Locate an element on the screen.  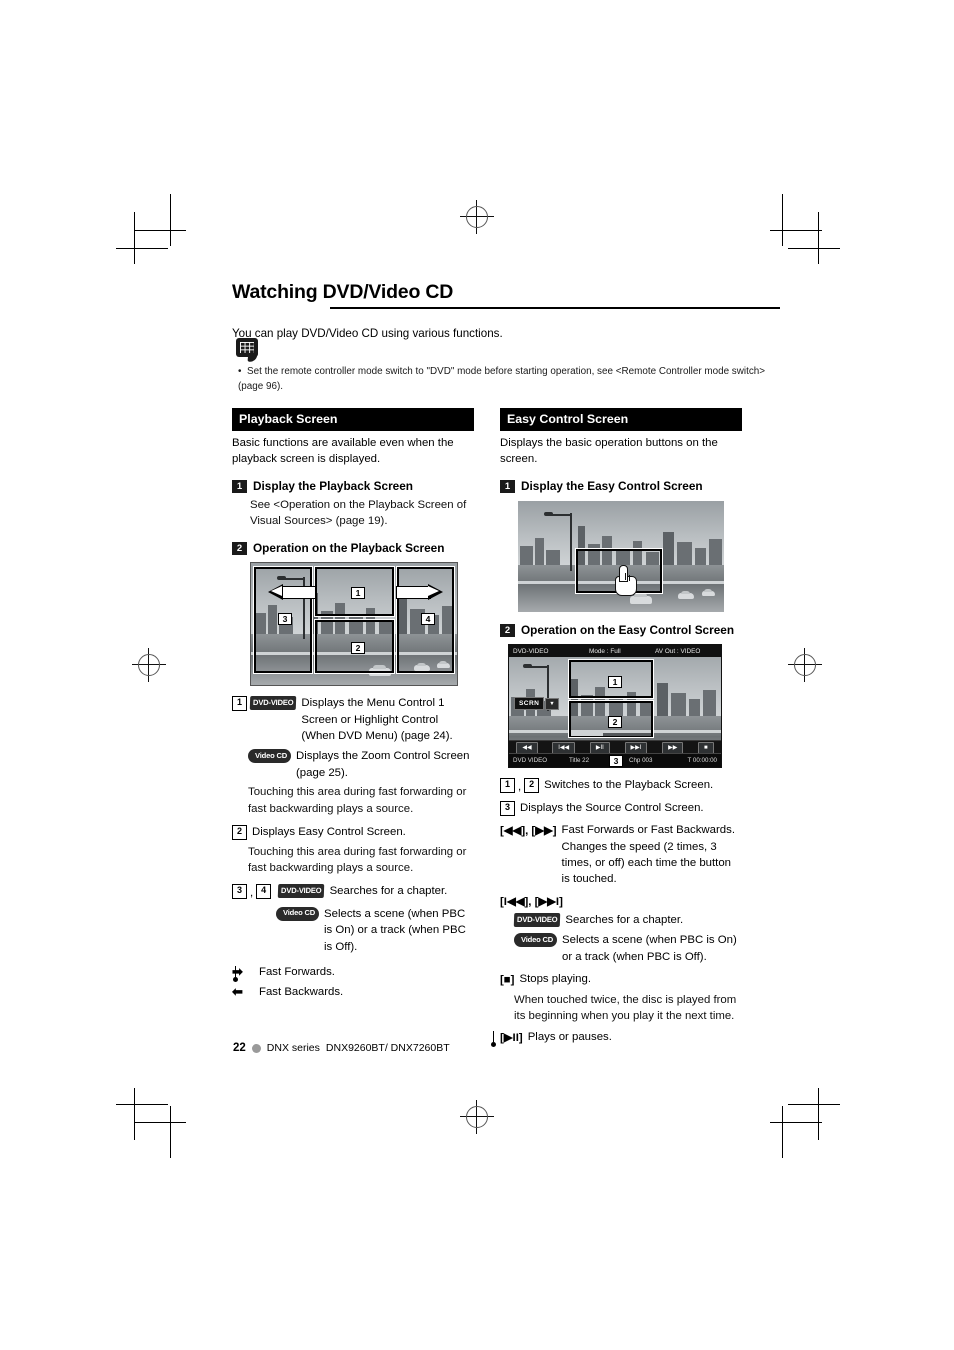
disc-badge-dvd-video-3: DVD-VIDEO is located at coordinates (537, 919).